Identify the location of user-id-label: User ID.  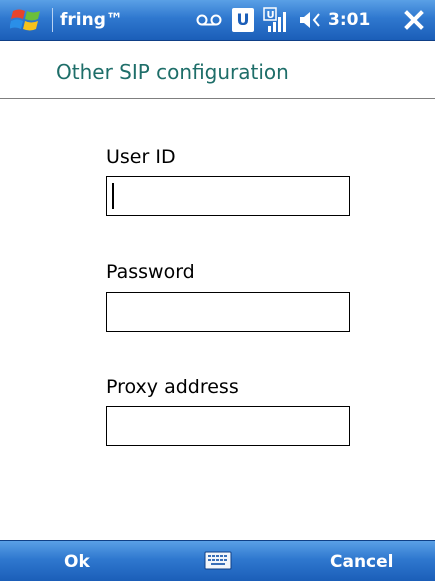
(141, 157).